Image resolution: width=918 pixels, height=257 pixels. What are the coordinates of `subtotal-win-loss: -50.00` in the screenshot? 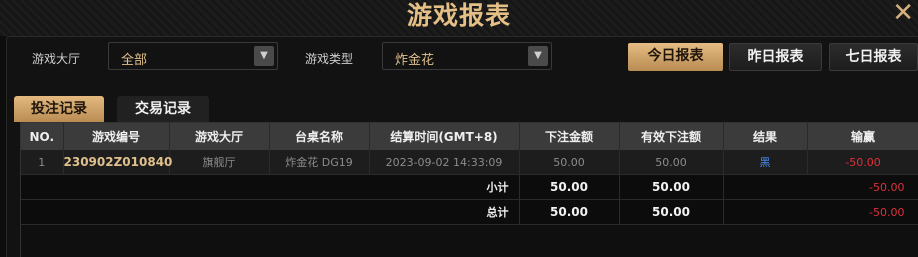 It's located at (820, 187).